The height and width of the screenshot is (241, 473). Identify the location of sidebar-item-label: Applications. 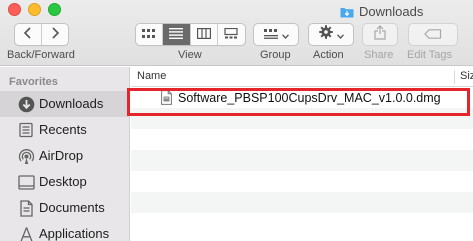
(74, 233).